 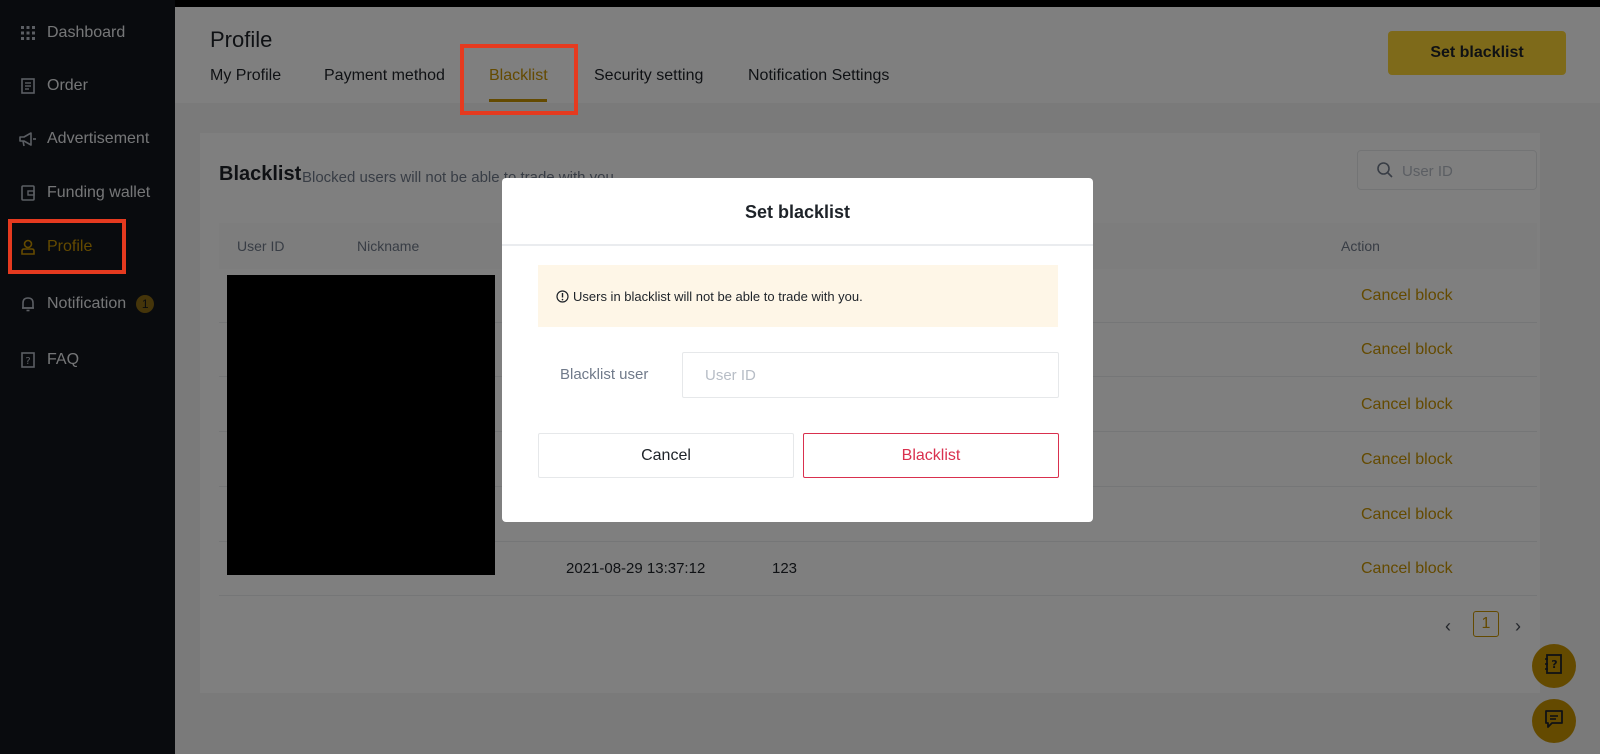 I want to click on highlight-box-blacklist-tab, so click(x=519, y=79).